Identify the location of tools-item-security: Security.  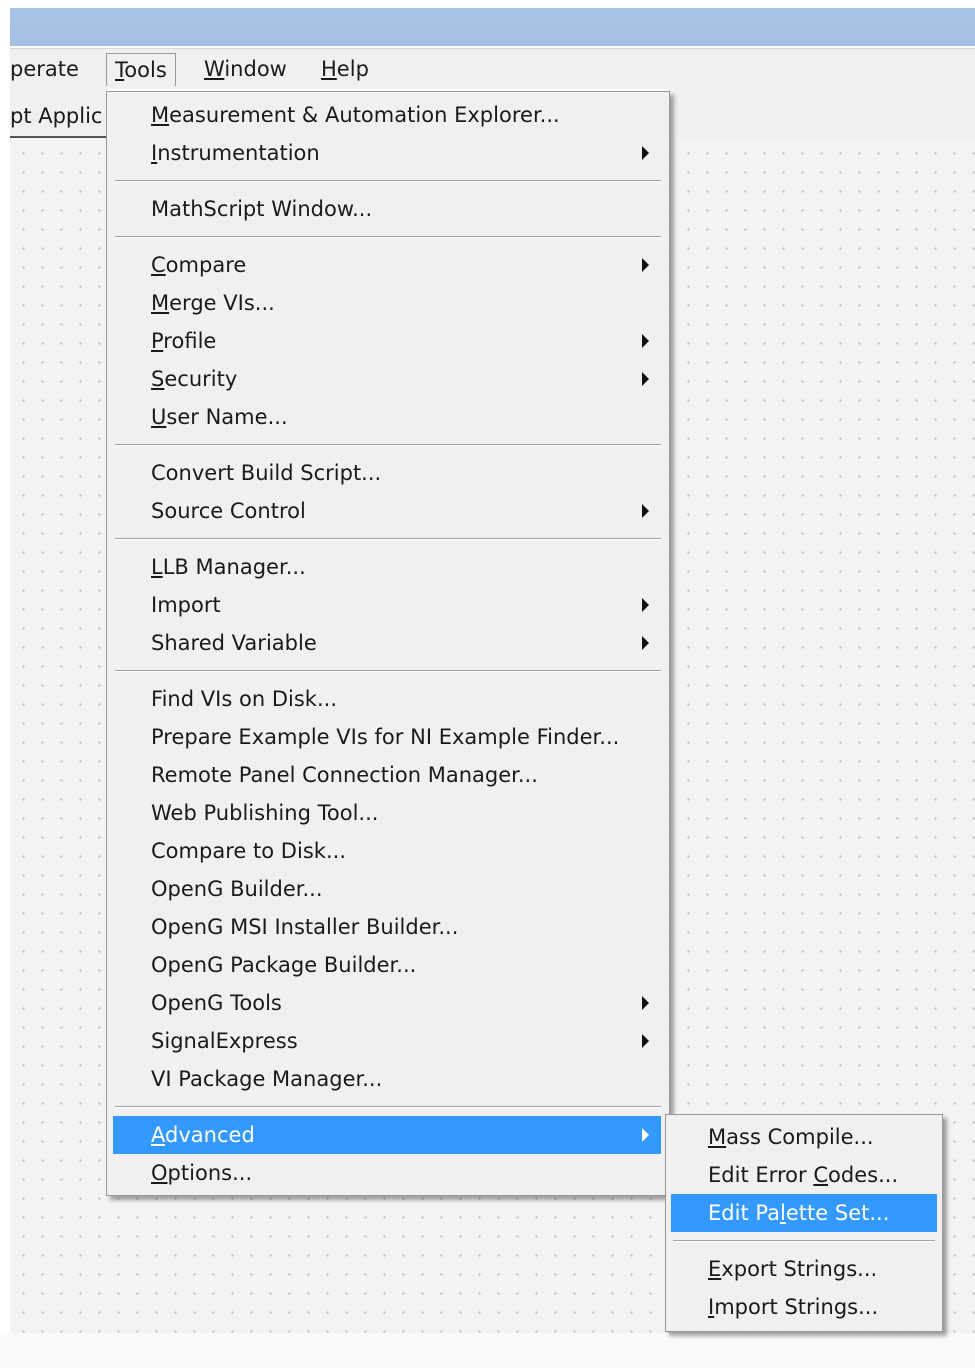
(387, 379).